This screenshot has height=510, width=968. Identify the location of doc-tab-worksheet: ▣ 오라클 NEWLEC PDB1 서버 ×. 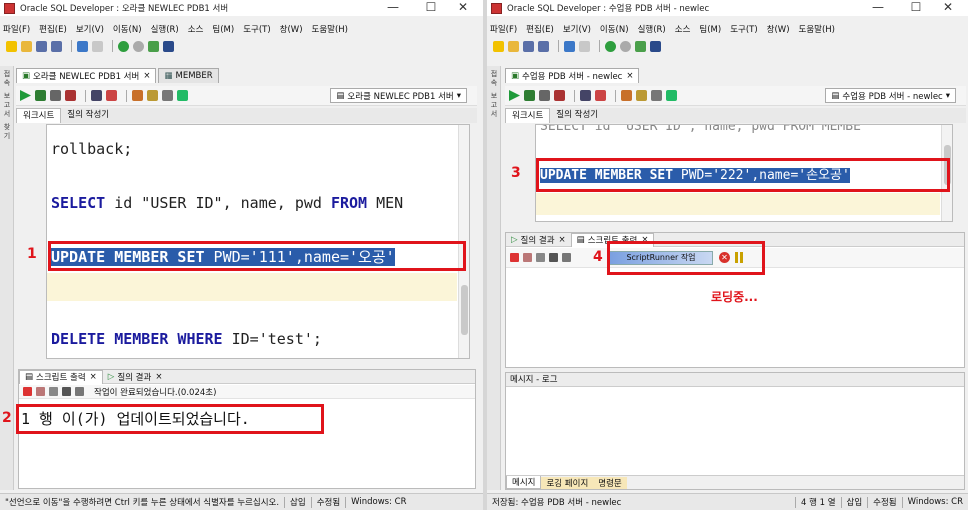
(86, 75).